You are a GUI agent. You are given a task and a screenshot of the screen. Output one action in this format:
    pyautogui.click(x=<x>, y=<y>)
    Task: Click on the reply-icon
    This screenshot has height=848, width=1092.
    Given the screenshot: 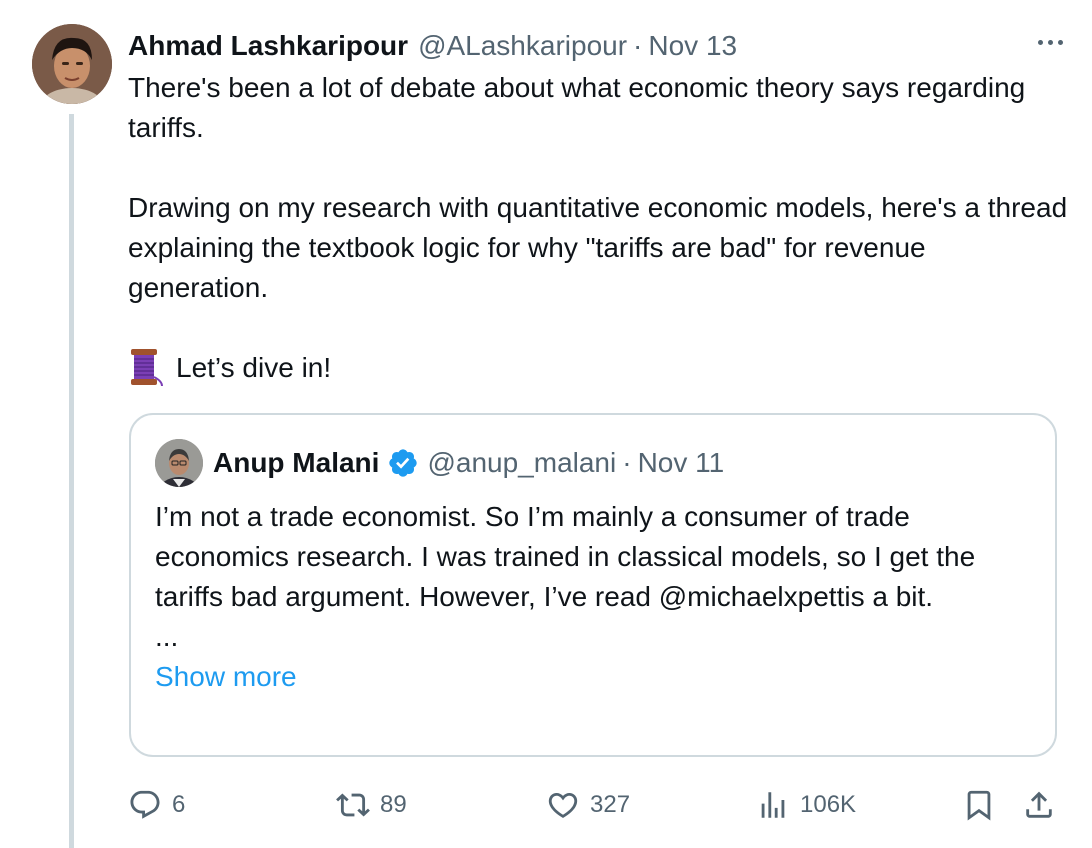 What is the action you would take?
    pyautogui.click(x=145, y=804)
    